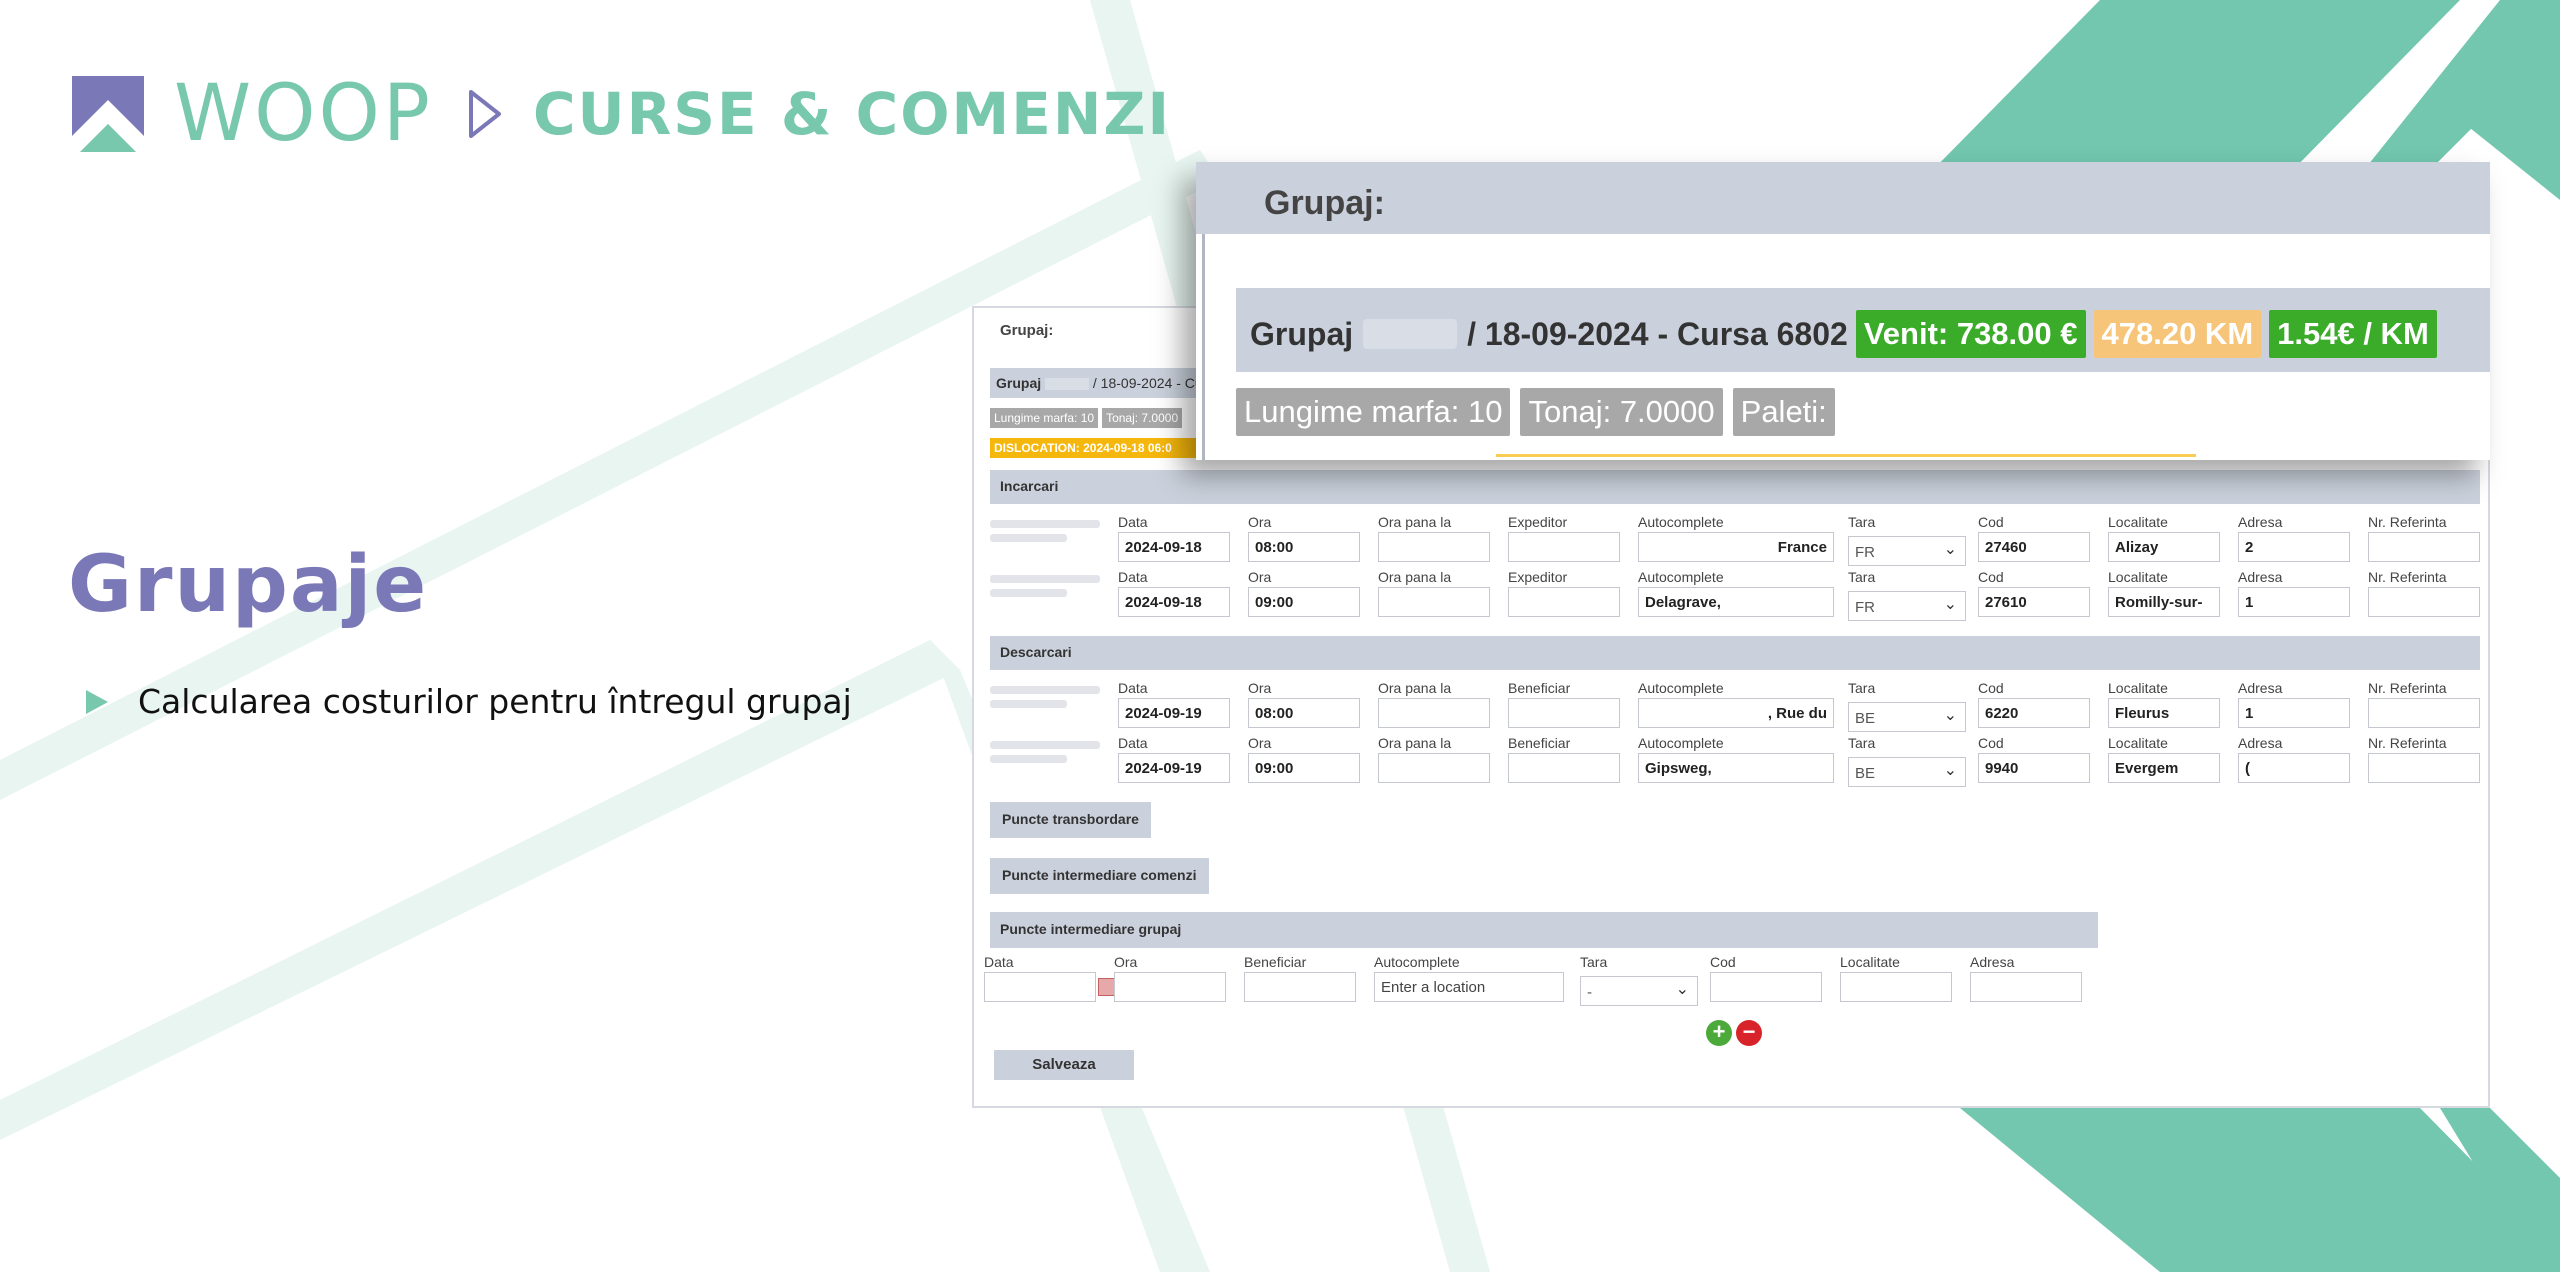 The height and width of the screenshot is (1272, 2560). What do you see at coordinates (2164, 538) in the screenshot?
I see `localitate-field: Localitate Alizay` at bounding box center [2164, 538].